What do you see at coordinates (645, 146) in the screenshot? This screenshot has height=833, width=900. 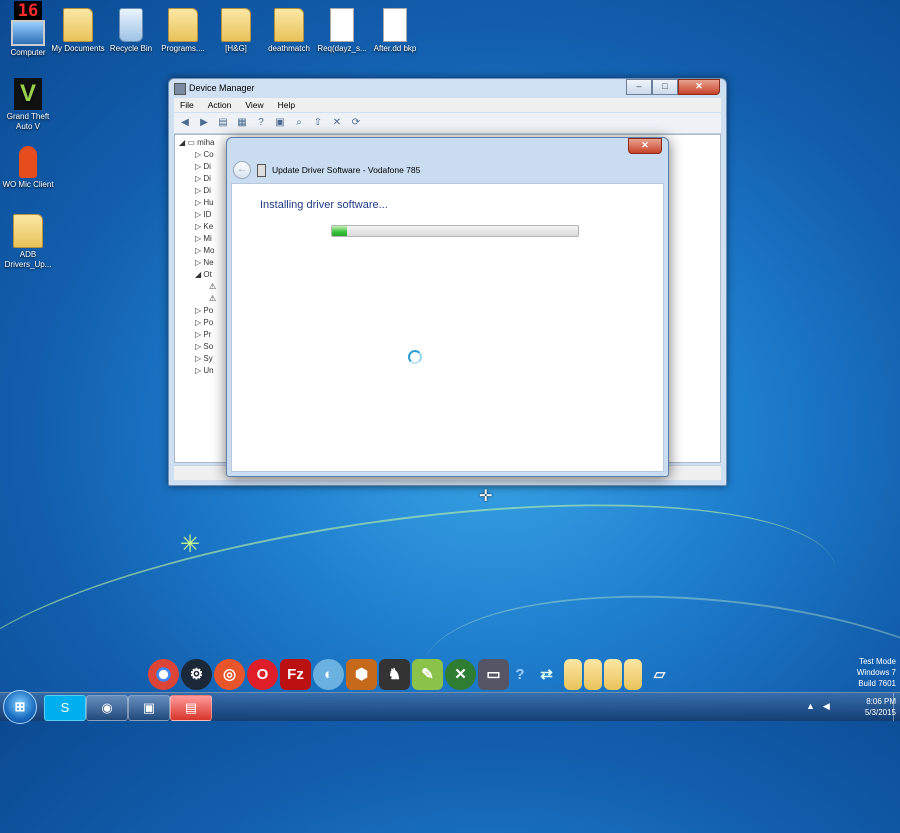 I see `dialog-close-button: ✕` at bounding box center [645, 146].